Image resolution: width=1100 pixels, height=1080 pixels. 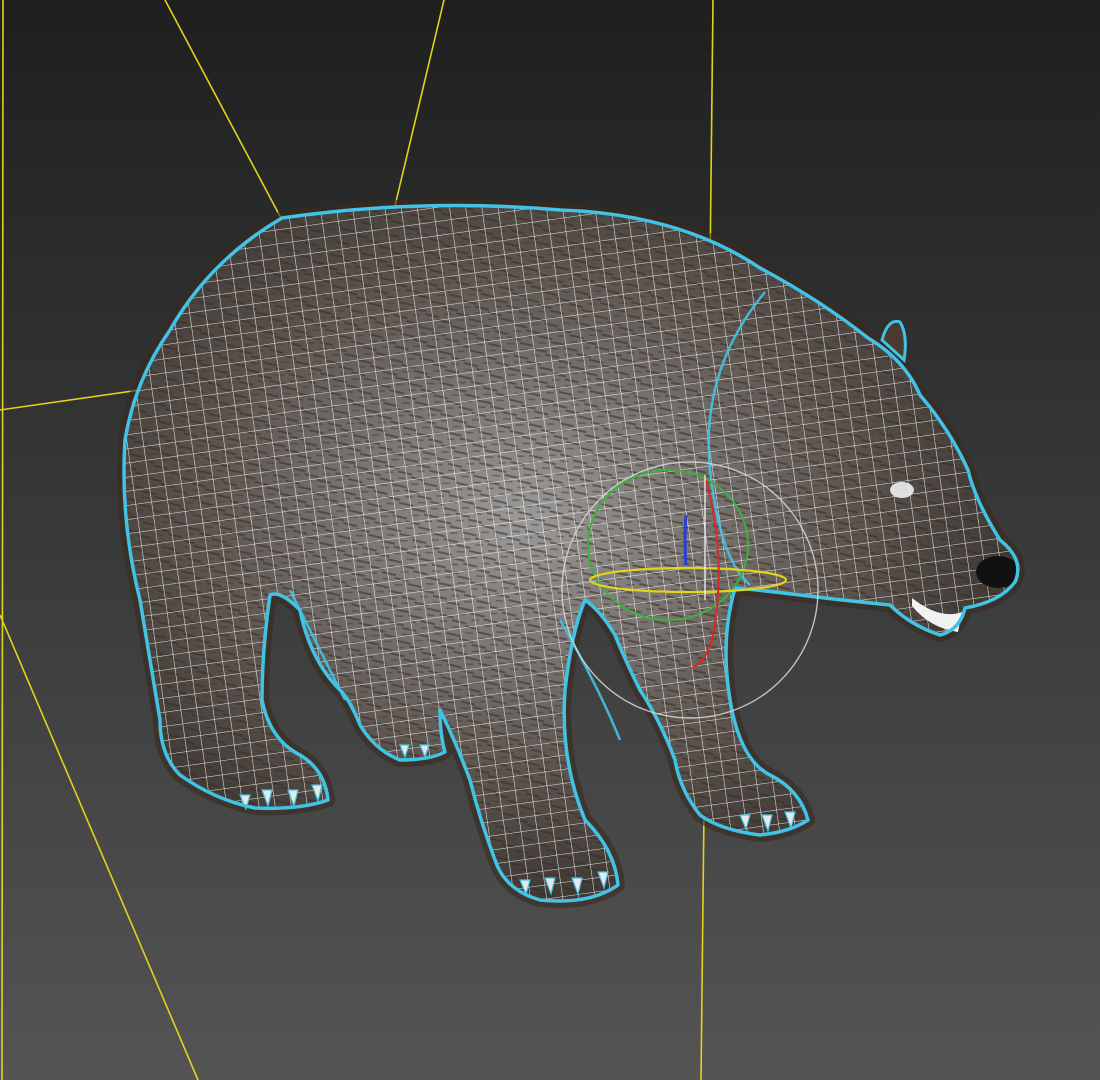 I want to click on bear-eye, so click(x=902, y=490).